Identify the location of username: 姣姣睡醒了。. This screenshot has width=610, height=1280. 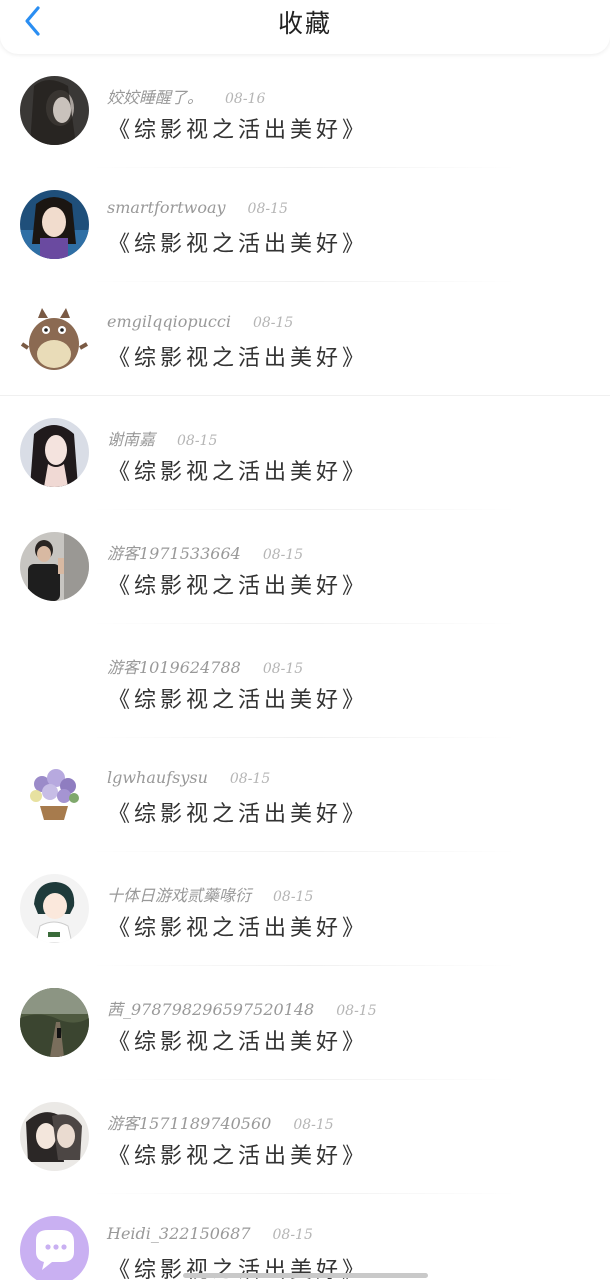
(155, 97).